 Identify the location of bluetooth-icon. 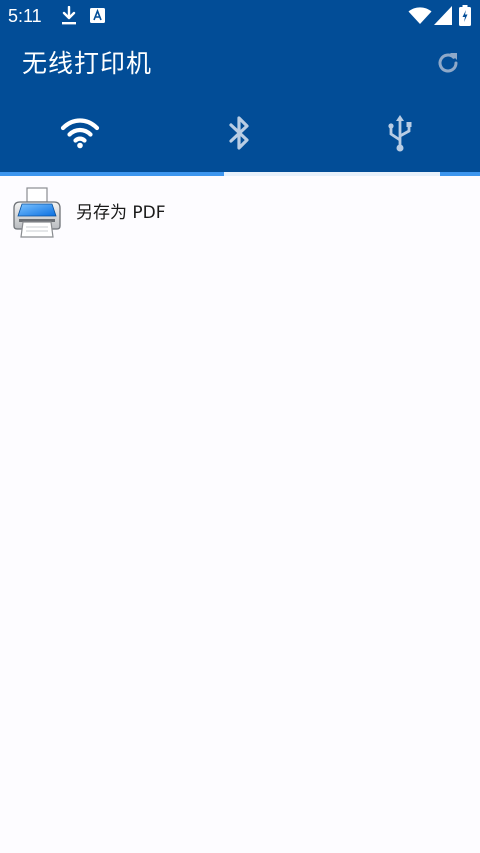
(240, 135).